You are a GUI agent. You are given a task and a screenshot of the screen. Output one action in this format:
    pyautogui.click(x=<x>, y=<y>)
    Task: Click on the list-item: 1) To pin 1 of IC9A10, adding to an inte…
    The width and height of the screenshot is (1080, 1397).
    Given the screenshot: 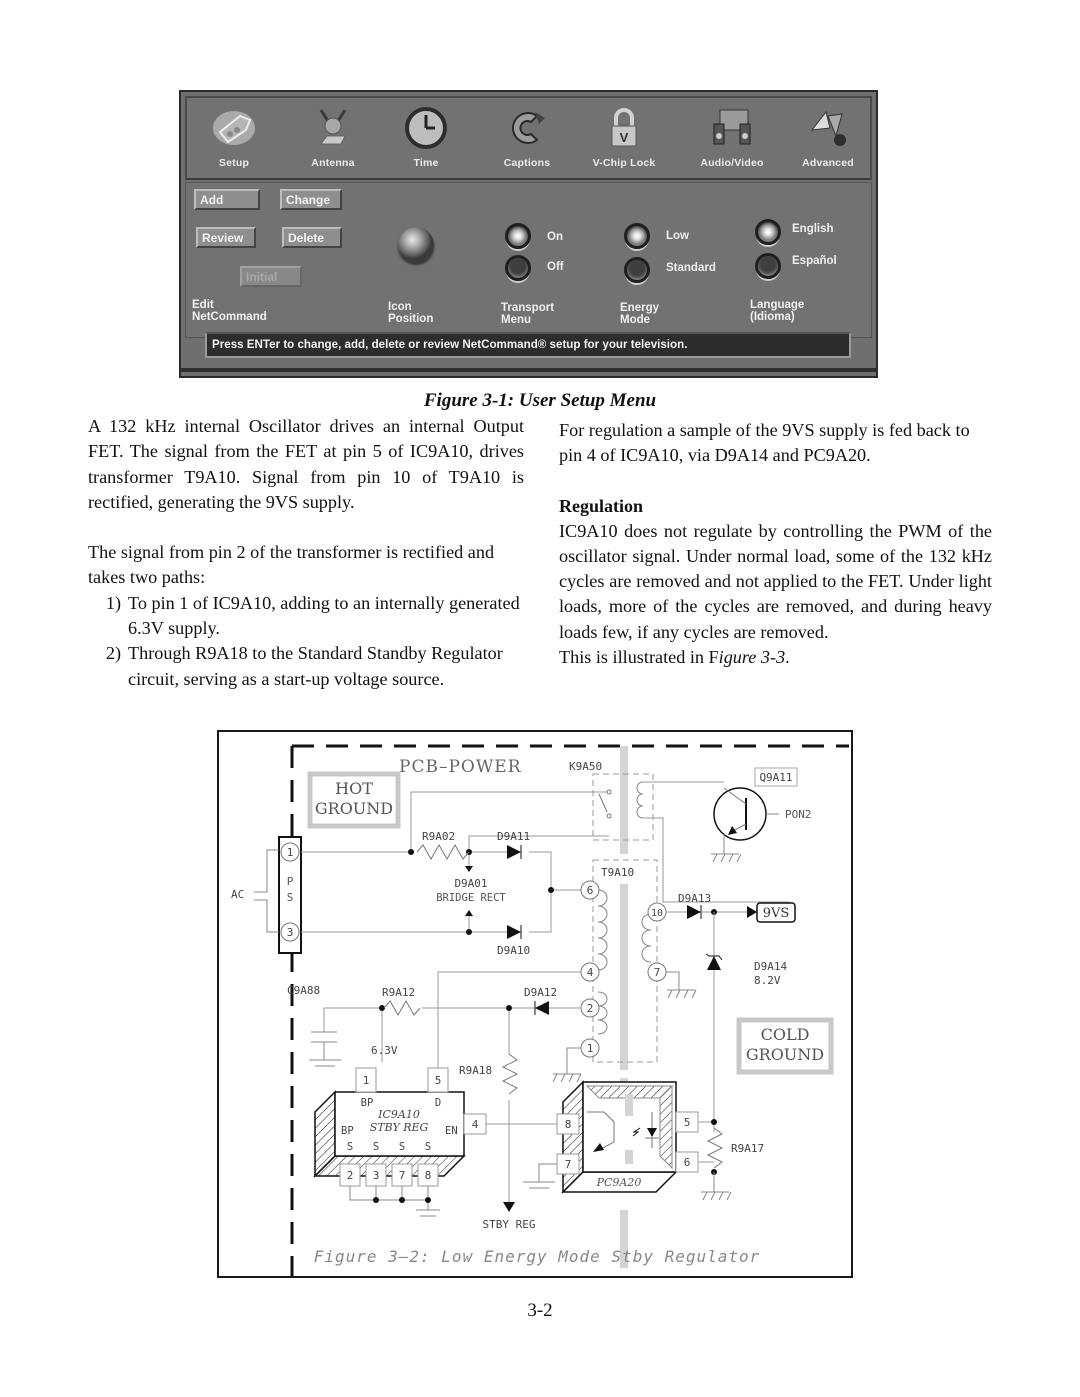 What is the action you would take?
    pyautogui.click(x=306, y=616)
    